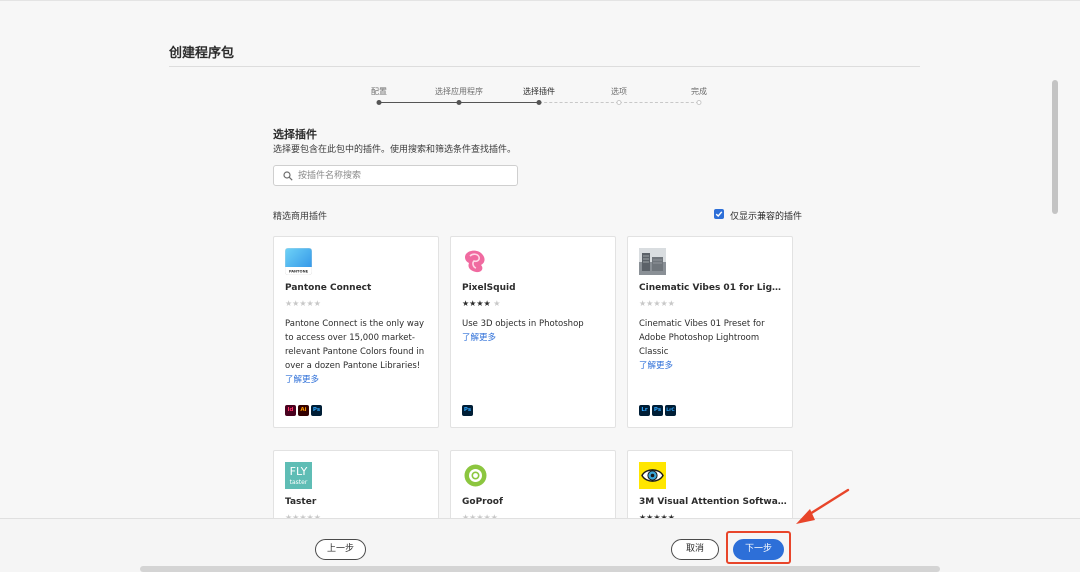 The height and width of the screenshot is (572, 1080). What do you see at coordinates (299, 482) in the screenshot?
I see `taster-logo-subtext: taster` at bounding box center [299, 482].